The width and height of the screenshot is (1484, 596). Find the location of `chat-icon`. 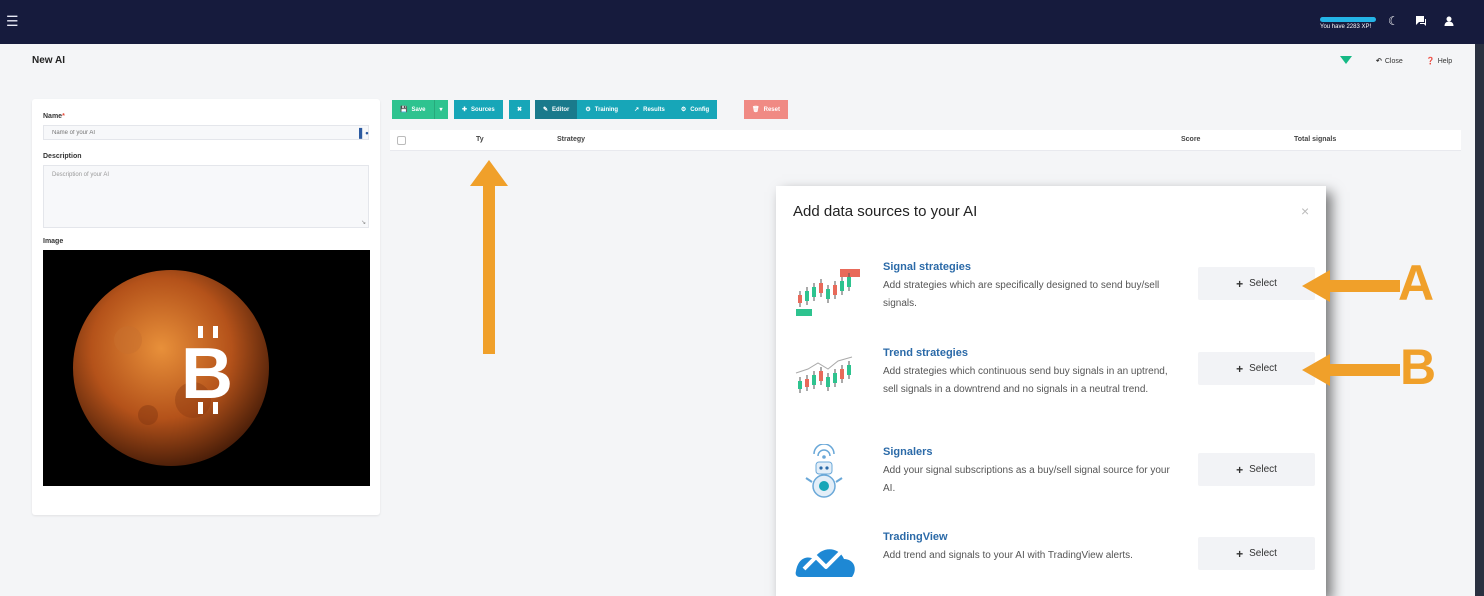

chat-icon is located at coordinates (1421, 22).